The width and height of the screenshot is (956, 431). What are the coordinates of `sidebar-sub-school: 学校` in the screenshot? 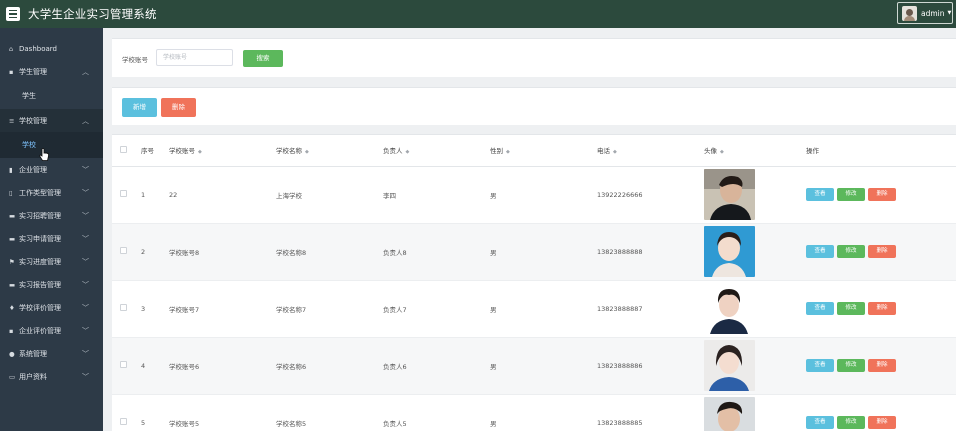 It's located at (51, 145).